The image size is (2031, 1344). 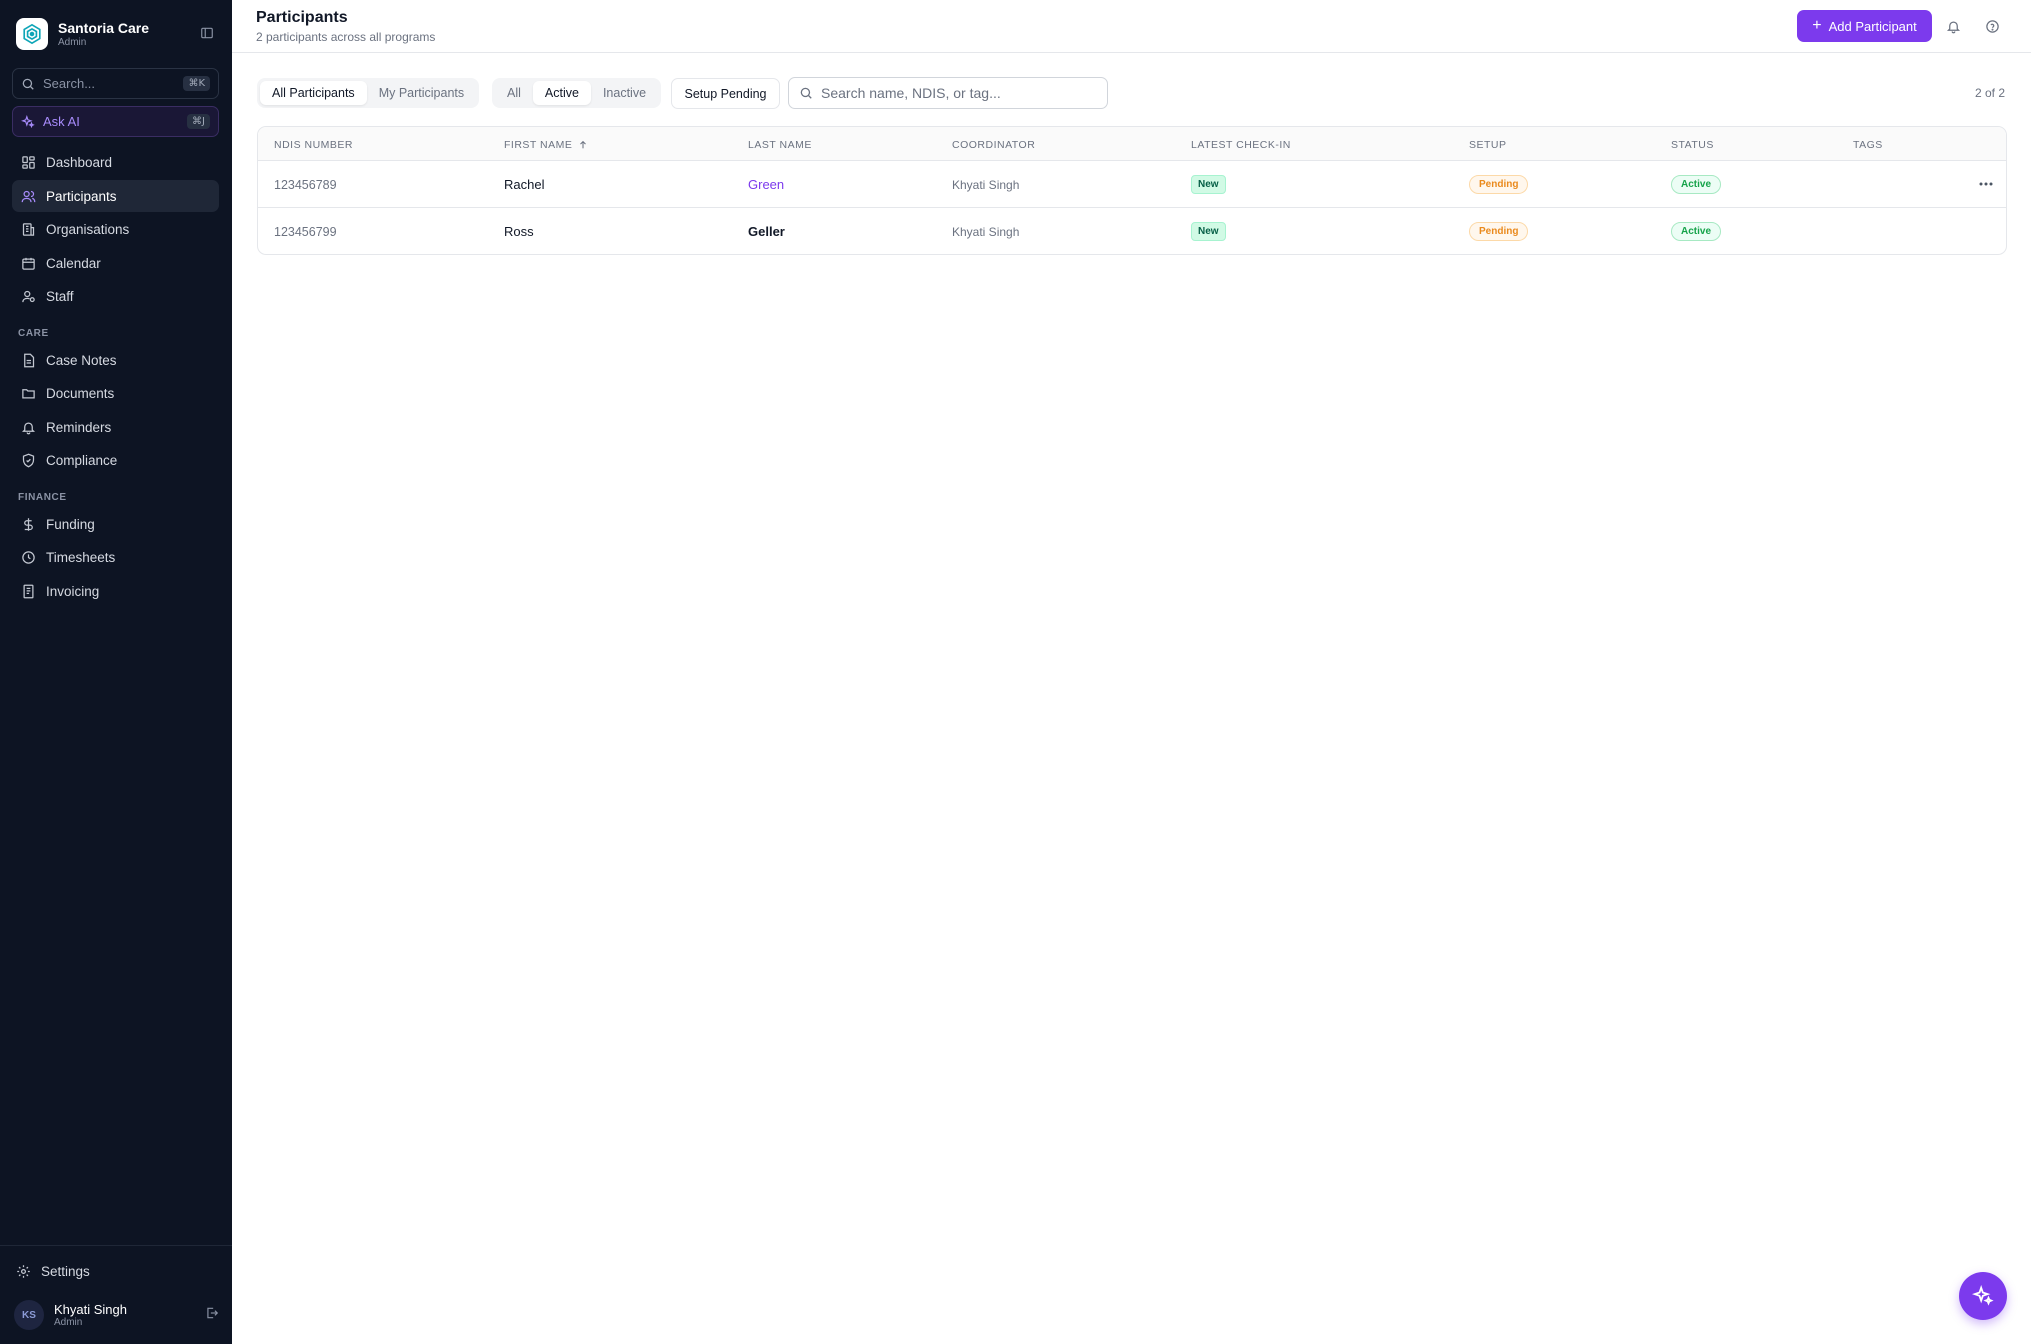 I want to click on calendar-icon, so click(x=28, y=263).